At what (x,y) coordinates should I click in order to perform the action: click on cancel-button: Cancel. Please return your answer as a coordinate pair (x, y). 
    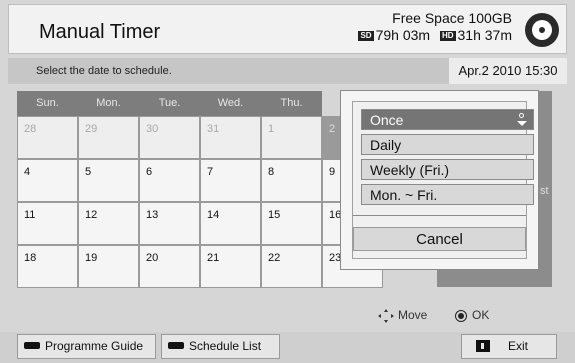
    Looking at the image, I should click on (439, 239).